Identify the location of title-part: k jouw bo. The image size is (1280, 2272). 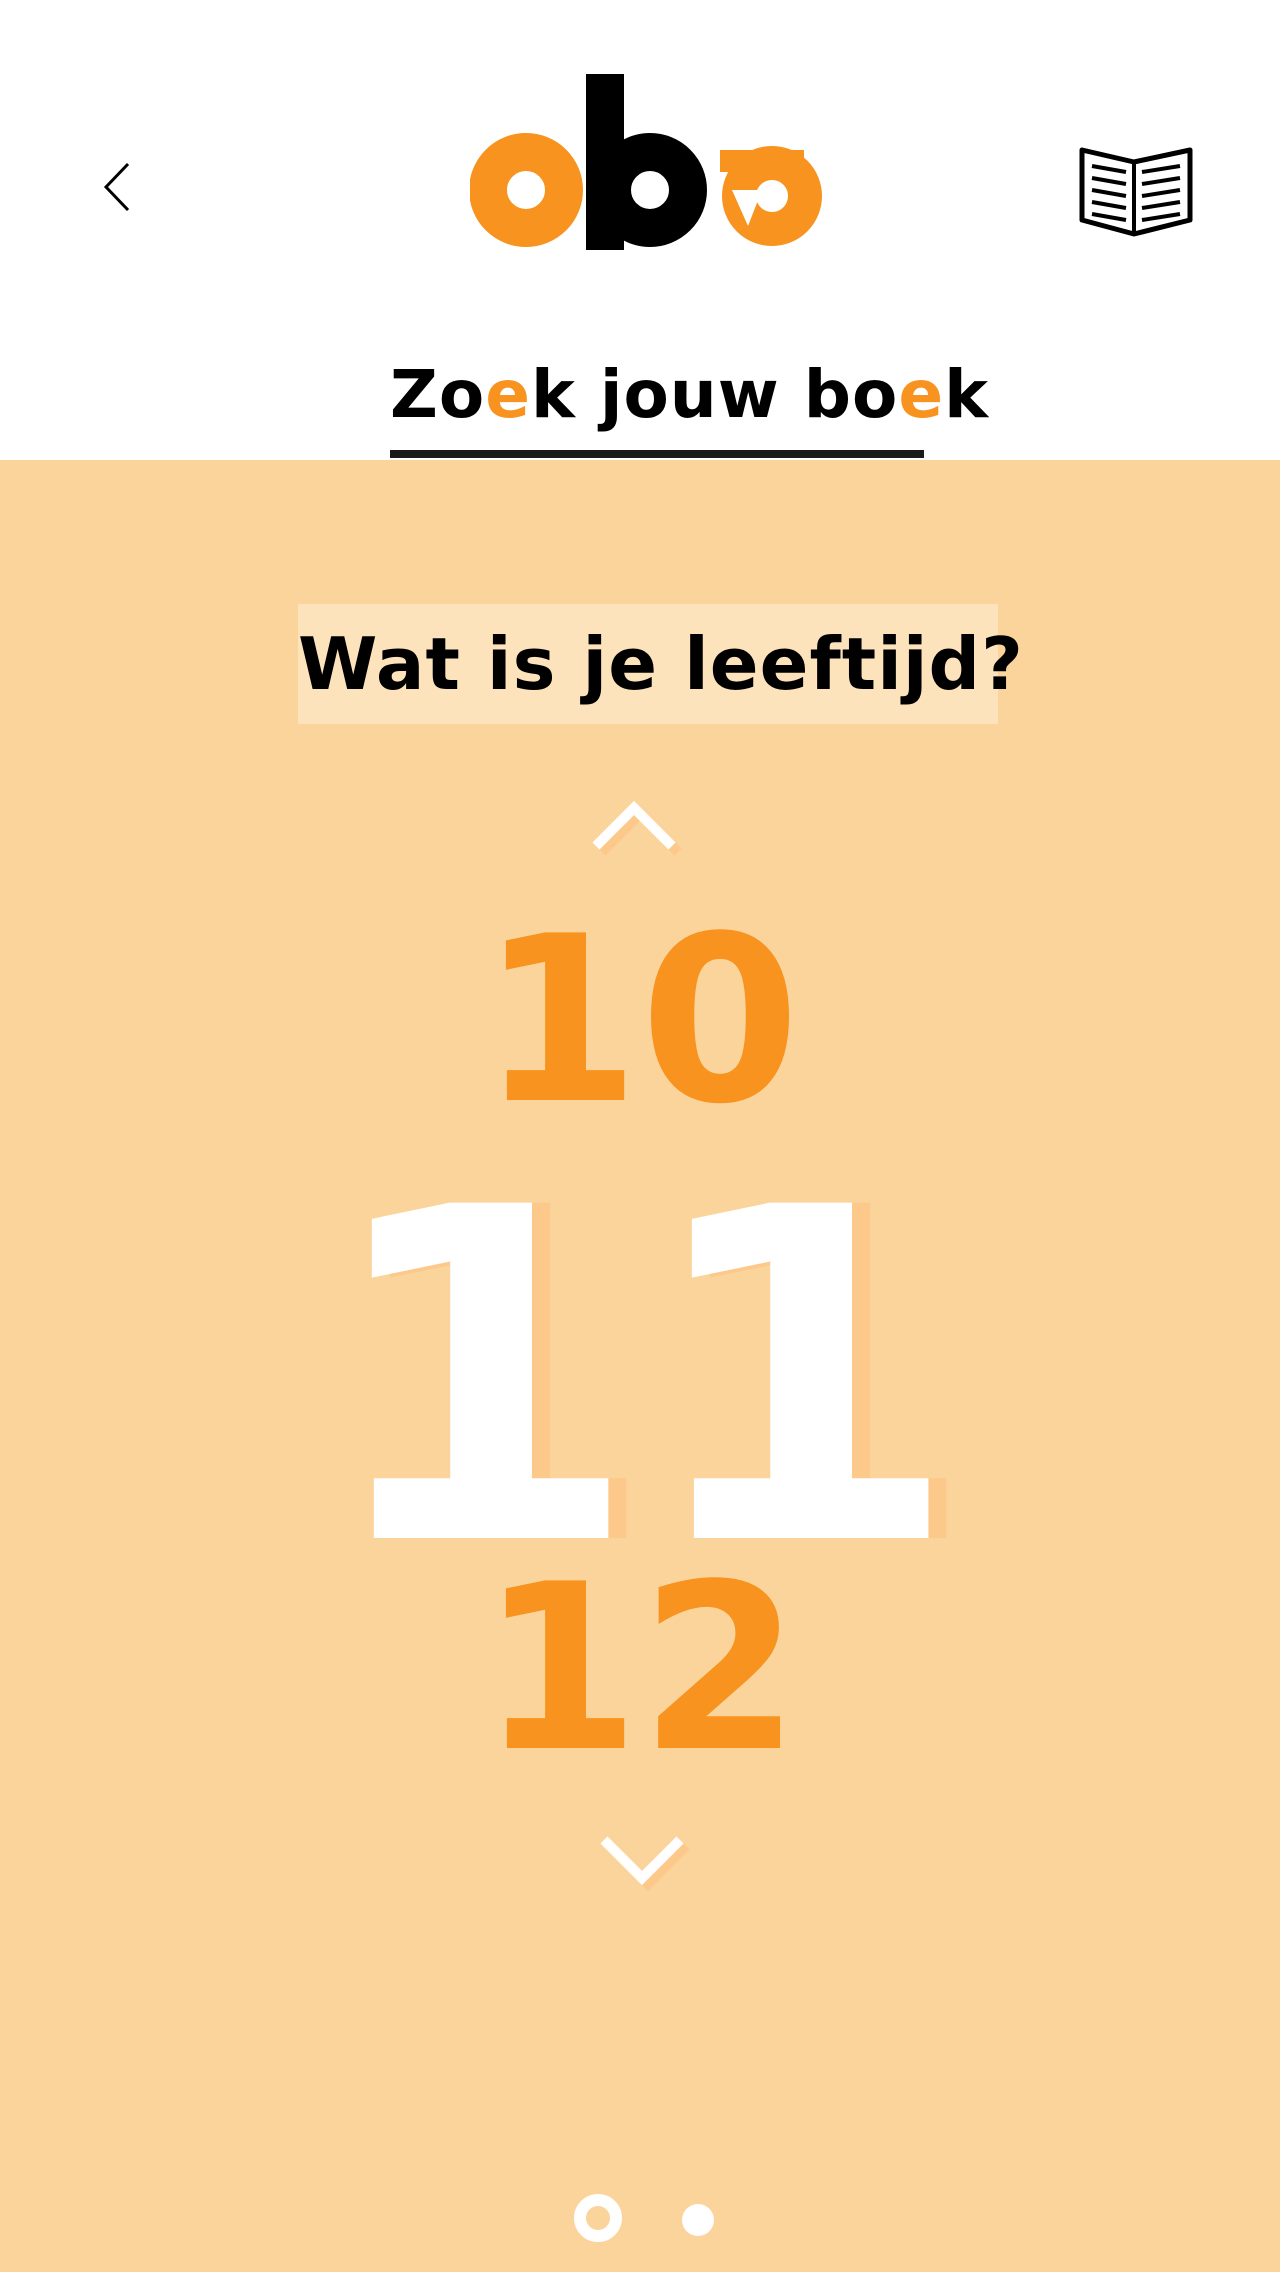
(714, 394).